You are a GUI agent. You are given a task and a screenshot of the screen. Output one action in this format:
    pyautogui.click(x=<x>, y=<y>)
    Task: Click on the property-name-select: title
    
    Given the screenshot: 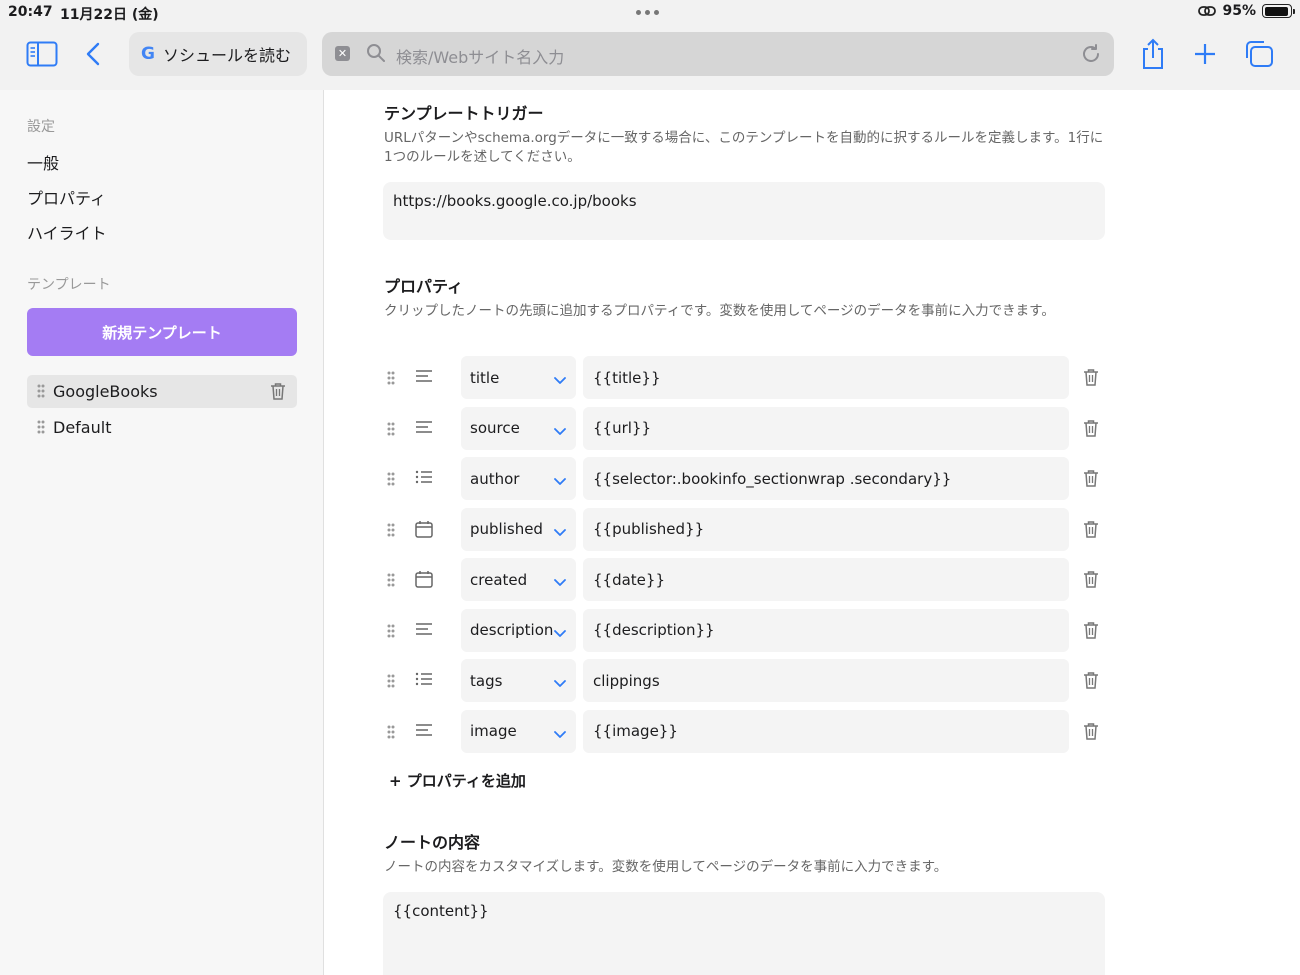 What is the action you would take?
    pyautogui.click(x=518, y=377)
    